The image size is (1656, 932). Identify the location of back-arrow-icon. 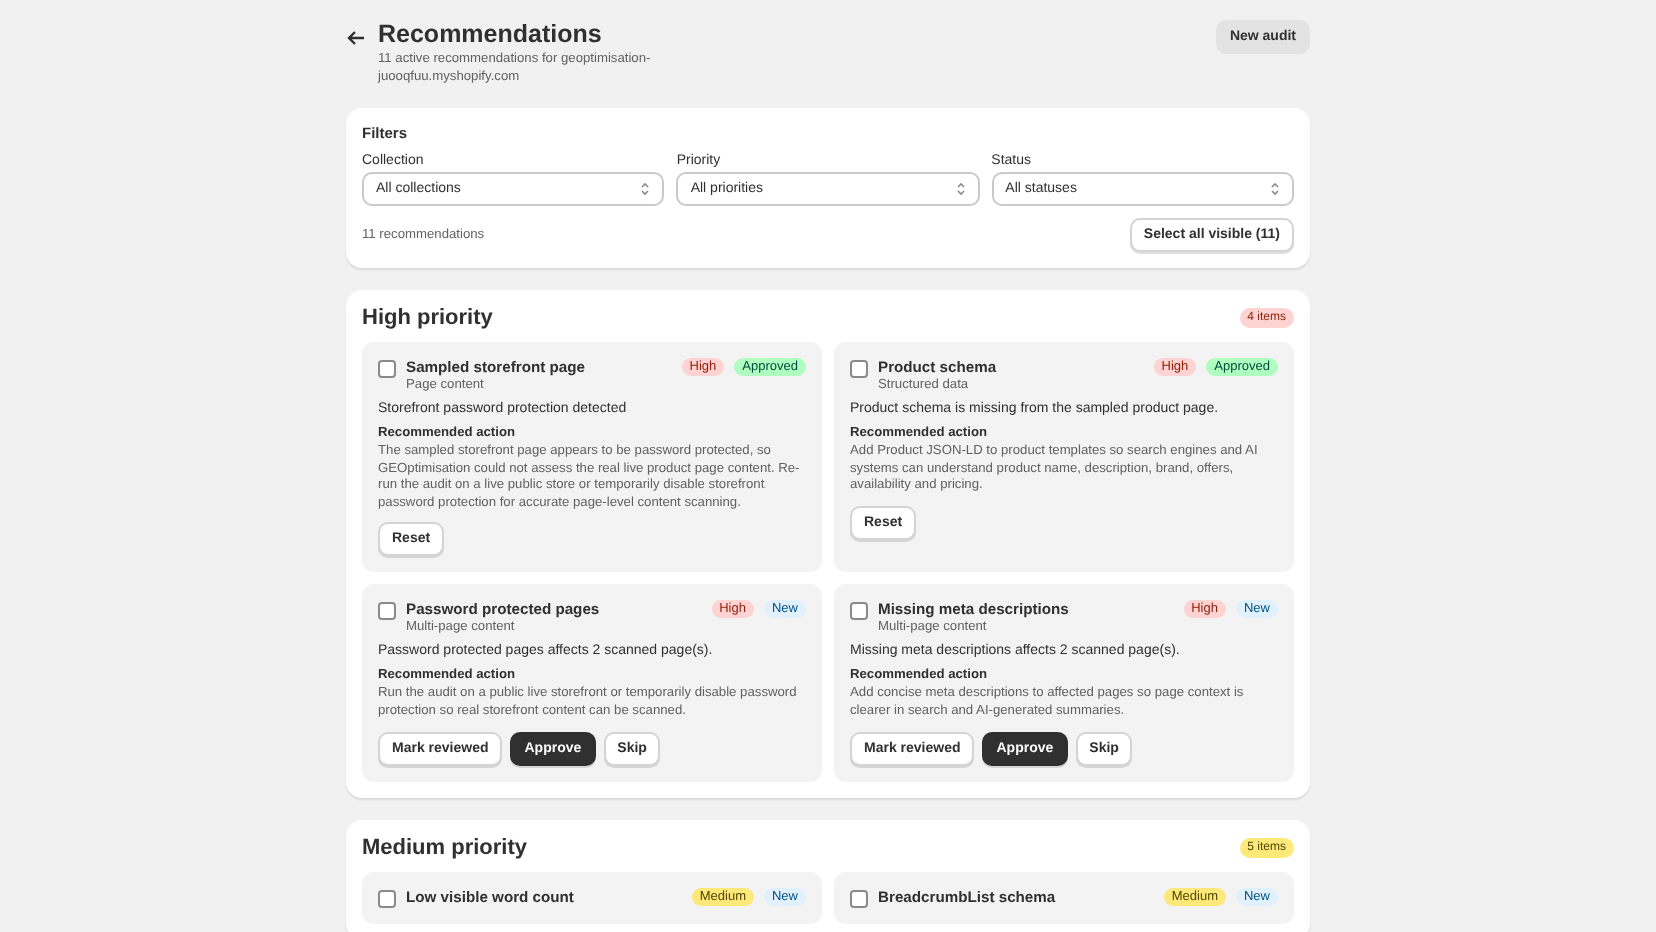
(356, 38).